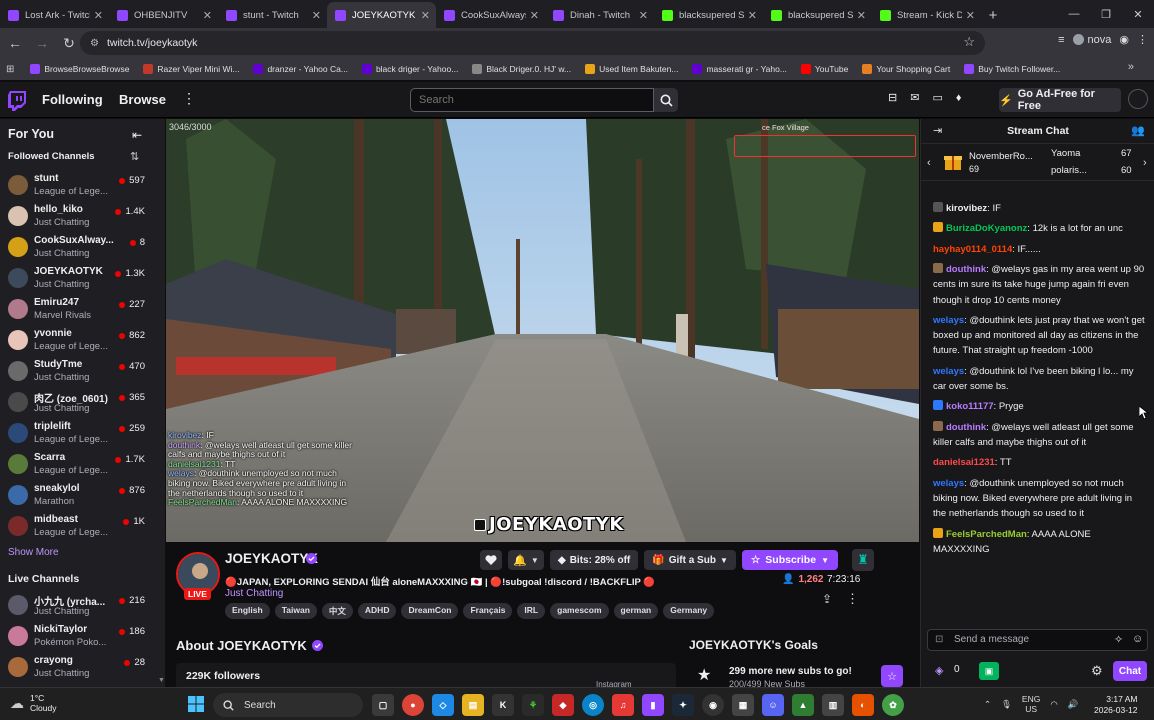  Describe the element at coordinates (1073, 704) in the screenshot. I see `volume-icon: 🔊` at that location.